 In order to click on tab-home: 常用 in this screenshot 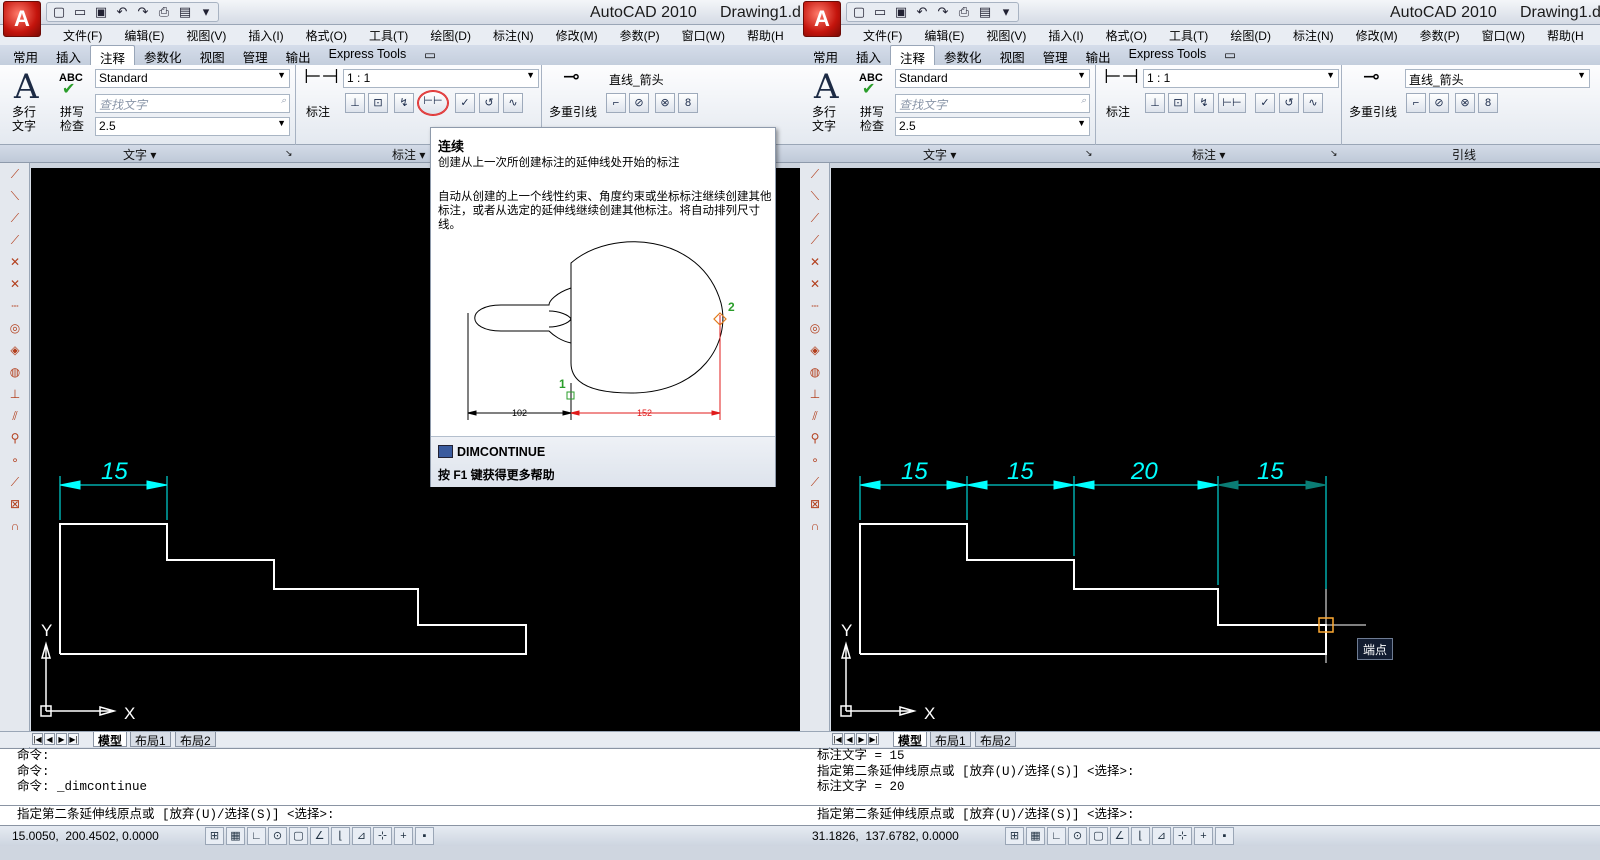, I will do `click(825, 55)`.